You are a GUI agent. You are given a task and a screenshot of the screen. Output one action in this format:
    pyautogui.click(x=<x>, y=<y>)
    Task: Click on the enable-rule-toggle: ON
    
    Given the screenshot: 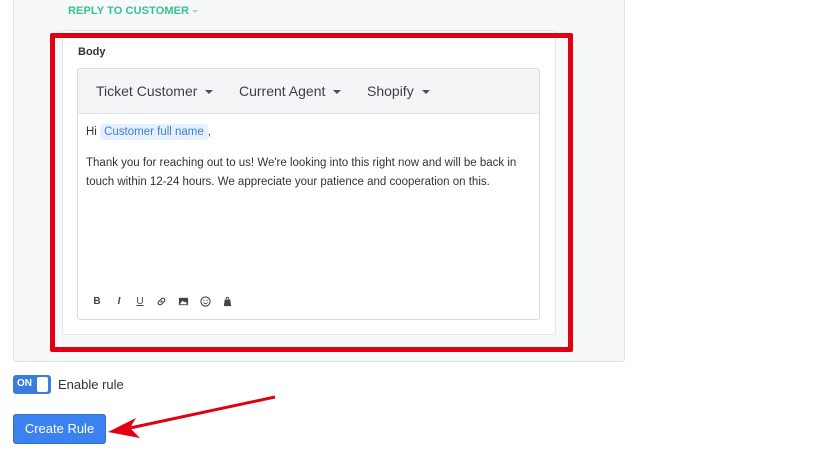 What is the action you would take?
    pyautogui.click(x=32, y=384)
    